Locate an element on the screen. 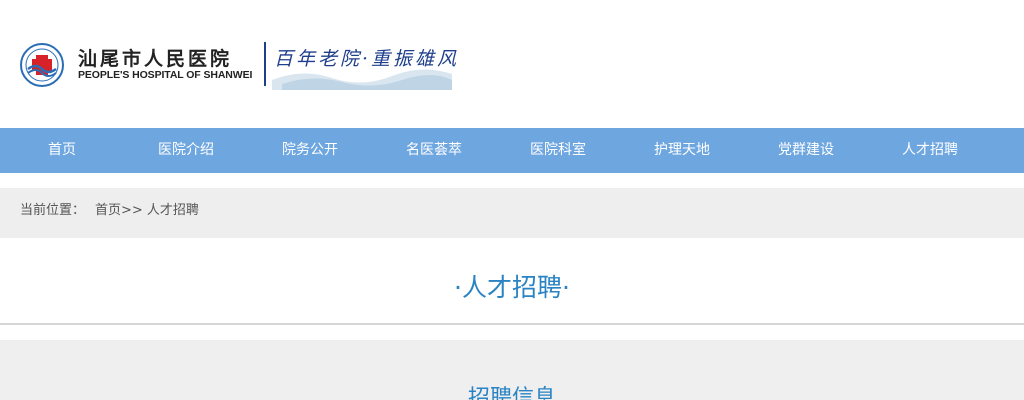 Image resolution: width=1024 pixels, height=400 pixels. breadcrumb-home-link: 首页 is located at coordinates (108, 211).